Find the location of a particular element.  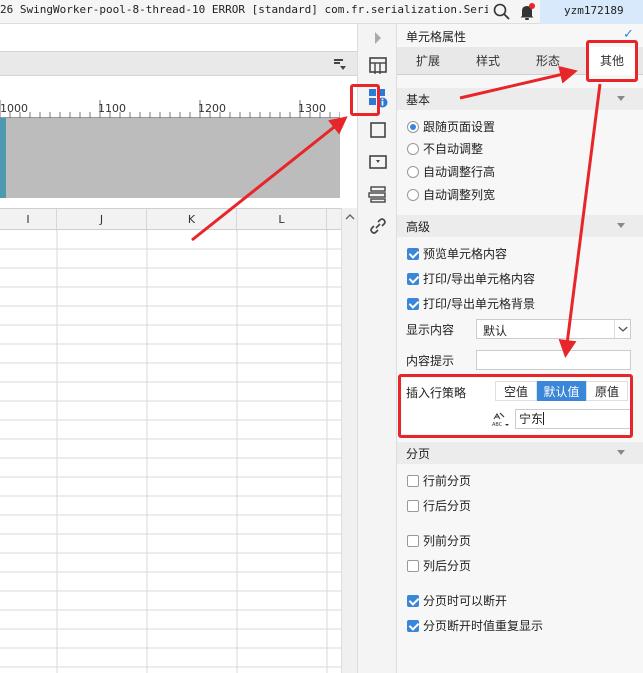

scroll-up-icon is located at coordinates (350, 217).